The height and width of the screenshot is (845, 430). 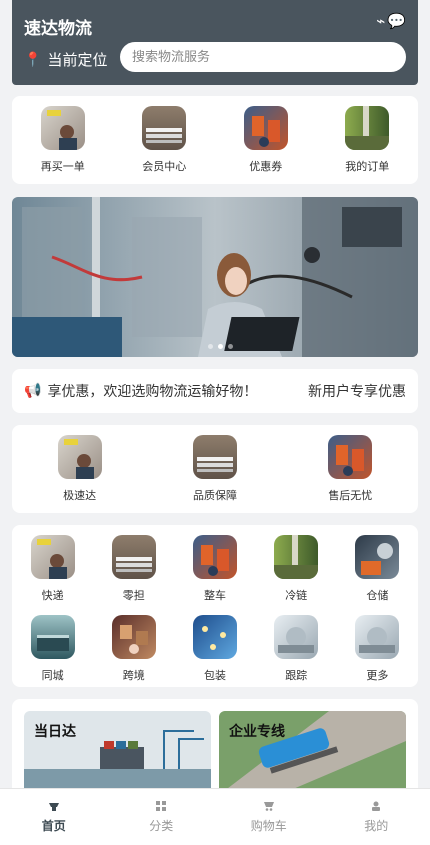 I want to click on service-ftl: 整车, so click(x=214, y=569).